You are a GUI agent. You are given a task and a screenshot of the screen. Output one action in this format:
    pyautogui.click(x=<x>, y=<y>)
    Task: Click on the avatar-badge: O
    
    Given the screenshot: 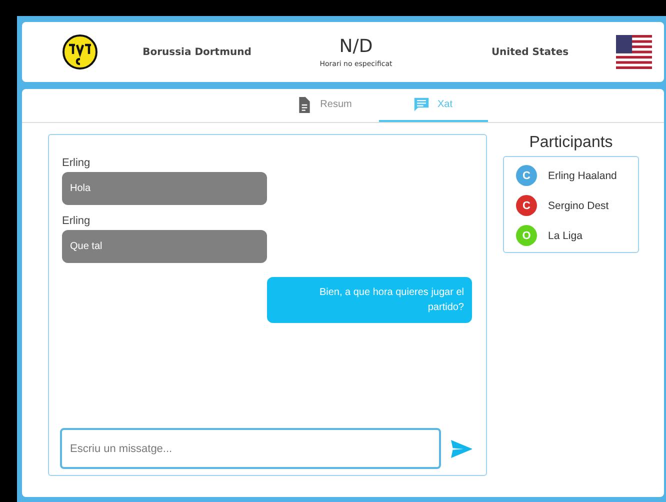 What is the action you would take?
    pyautogui.click(x=526, y=235)
    